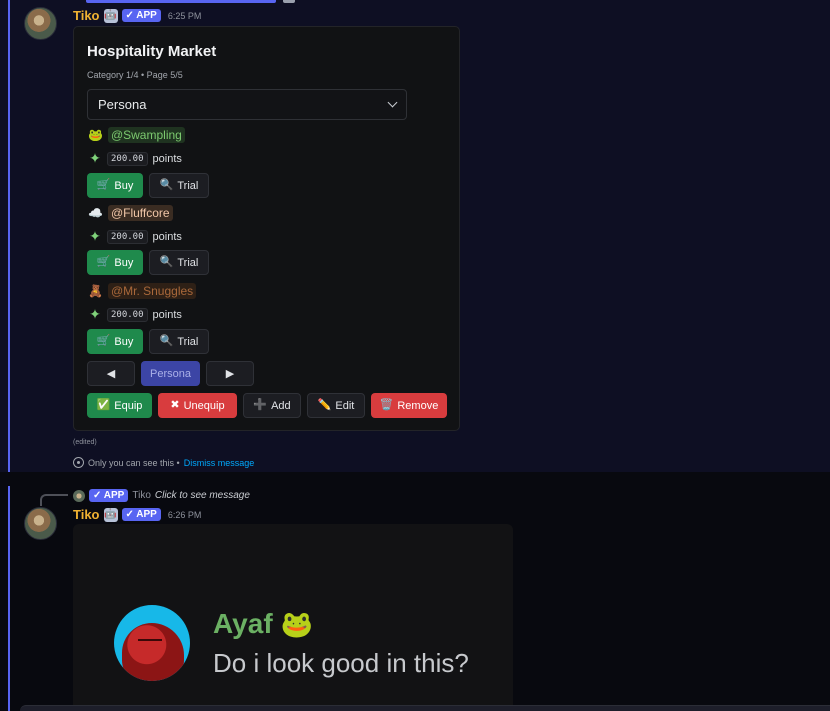  Describe the element at coordinates (153, 652) in the screenshot. I see `red-bird-icon` at that location.